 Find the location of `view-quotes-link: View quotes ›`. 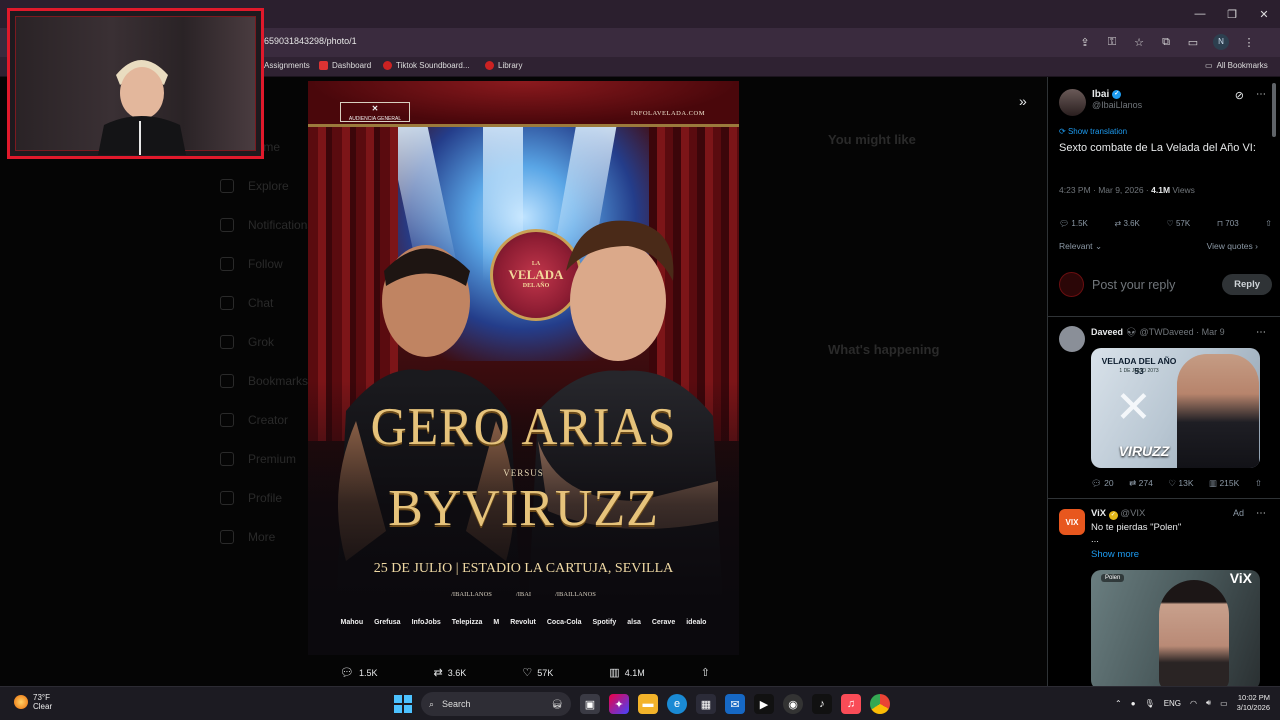

view-quotes-link: View quotes › is located at coordinates (1232, 246).